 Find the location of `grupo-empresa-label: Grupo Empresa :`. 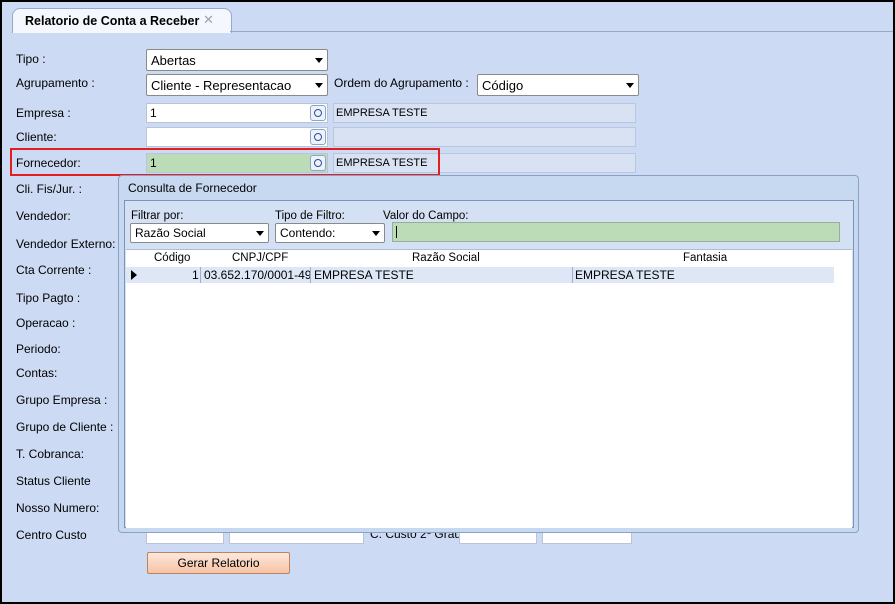

grupo-empresa-label: Grupo Empresa : is located at coordinates (62, 400).